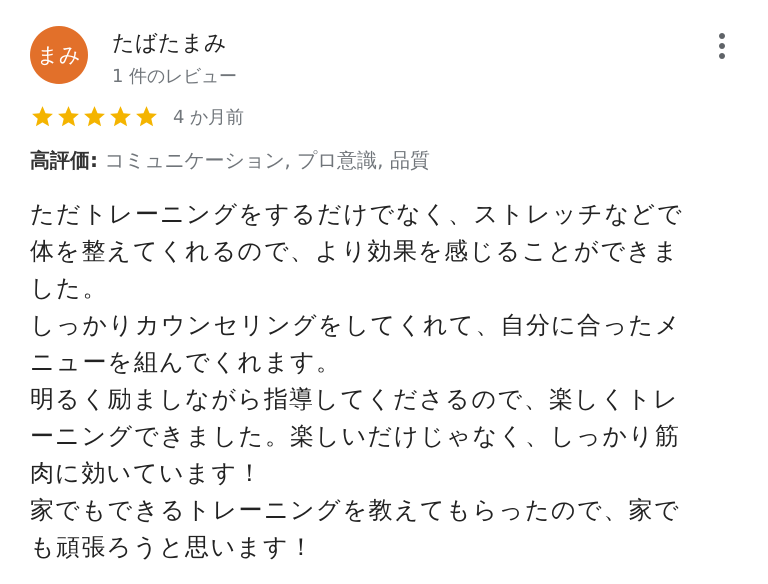 This screenshot has width=768, height=584. What do you see at coordinates (267, 160) in the screenshot?
I see `highlights-text: コミュニケーション, プロ意識, 品質` at bounding box center [267, 160].